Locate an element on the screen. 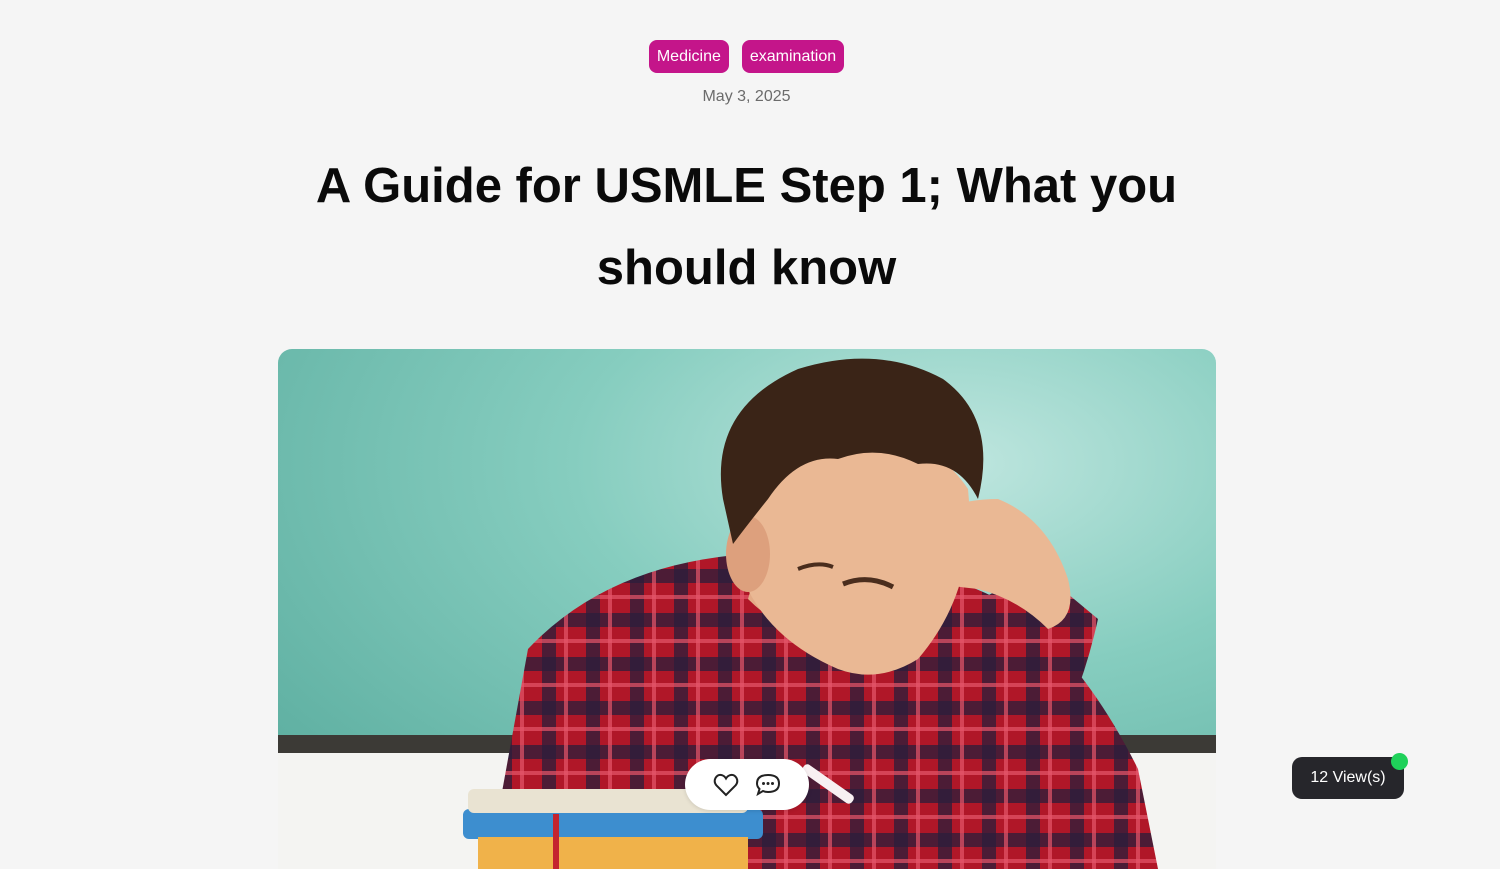 The width and height of the screenshot is (1500, 869). tag-list: Medicine examination is located at coordinates (746, 56).